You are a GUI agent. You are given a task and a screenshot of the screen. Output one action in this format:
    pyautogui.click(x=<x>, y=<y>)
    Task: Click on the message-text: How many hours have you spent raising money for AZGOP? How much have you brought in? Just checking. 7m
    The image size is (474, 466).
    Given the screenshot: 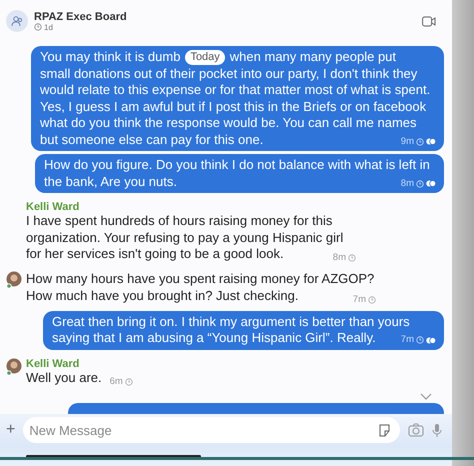 What is the action you would take?
    pyautogui.click(x=201, y=288)
    